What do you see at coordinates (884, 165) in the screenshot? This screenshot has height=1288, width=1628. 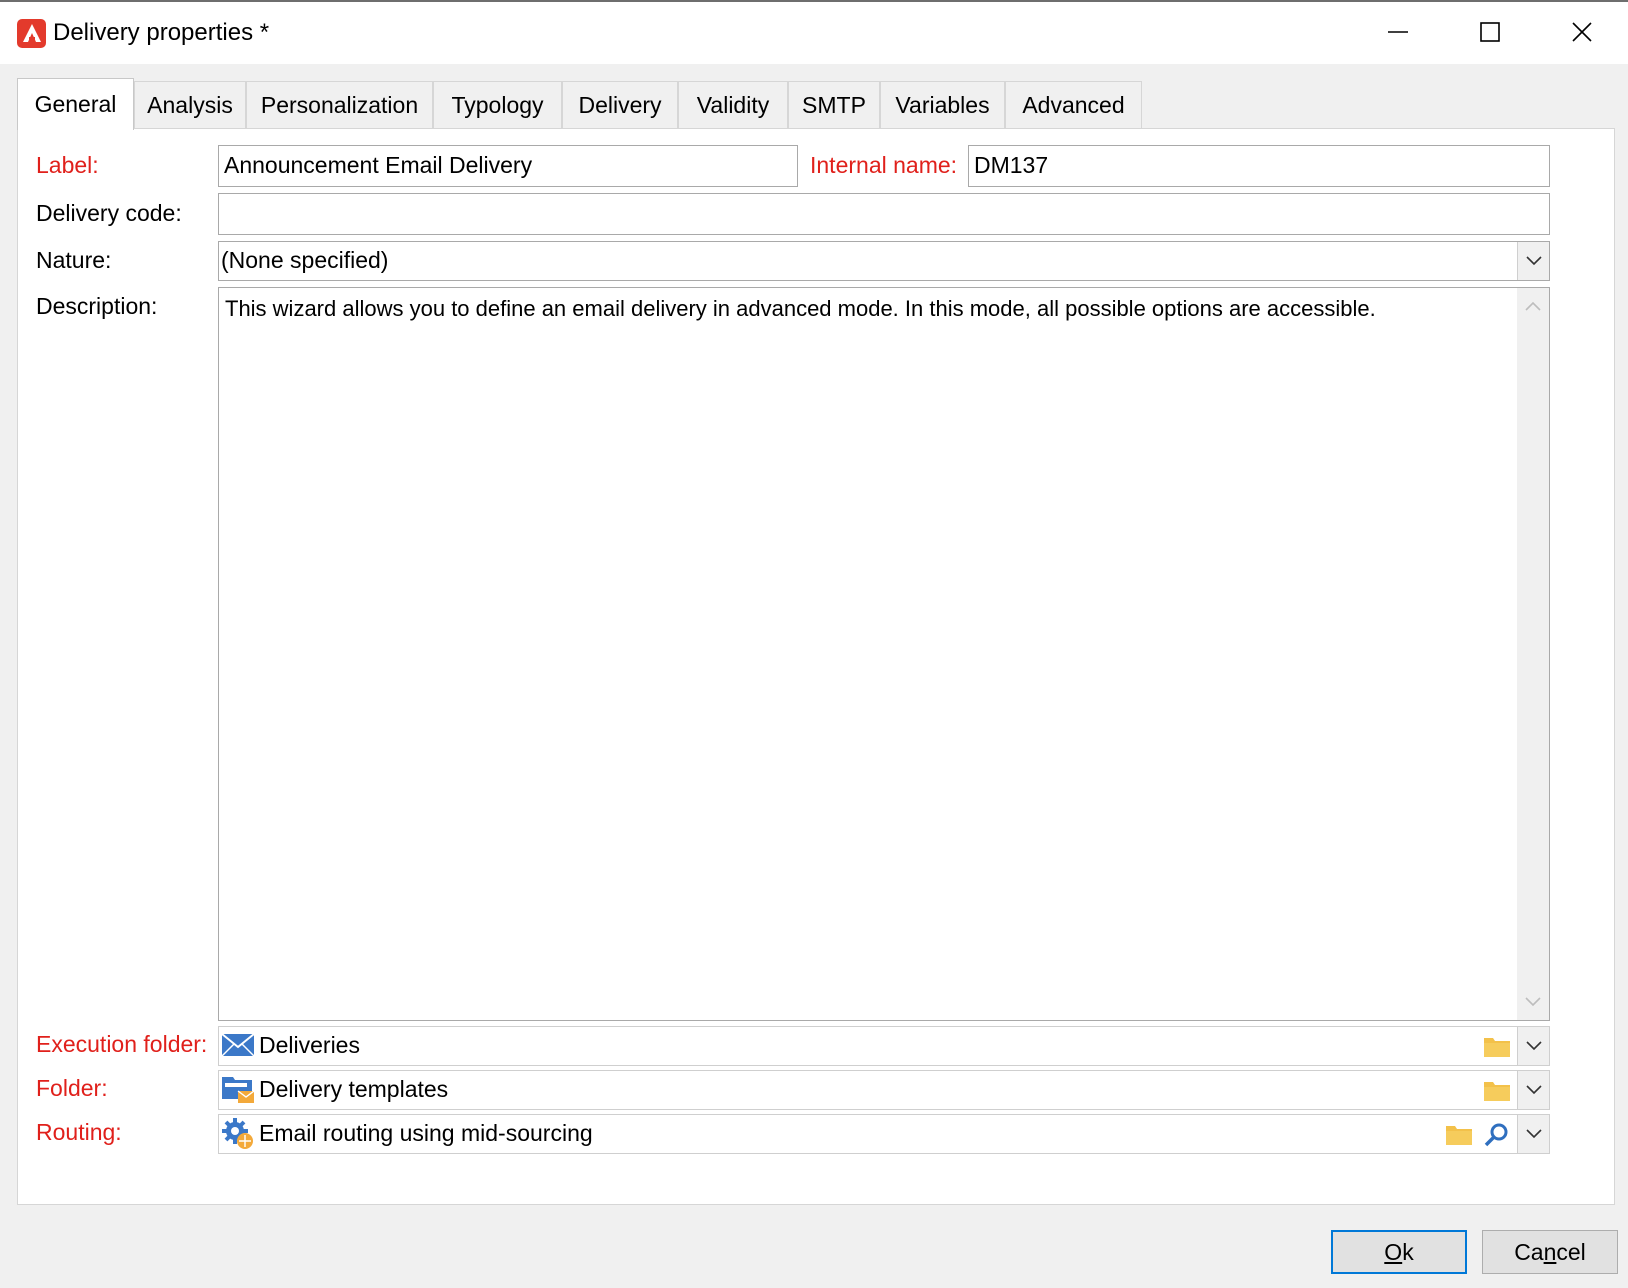 I see `internal-name-caption: Internal name:` at bounding box center [884, 165].